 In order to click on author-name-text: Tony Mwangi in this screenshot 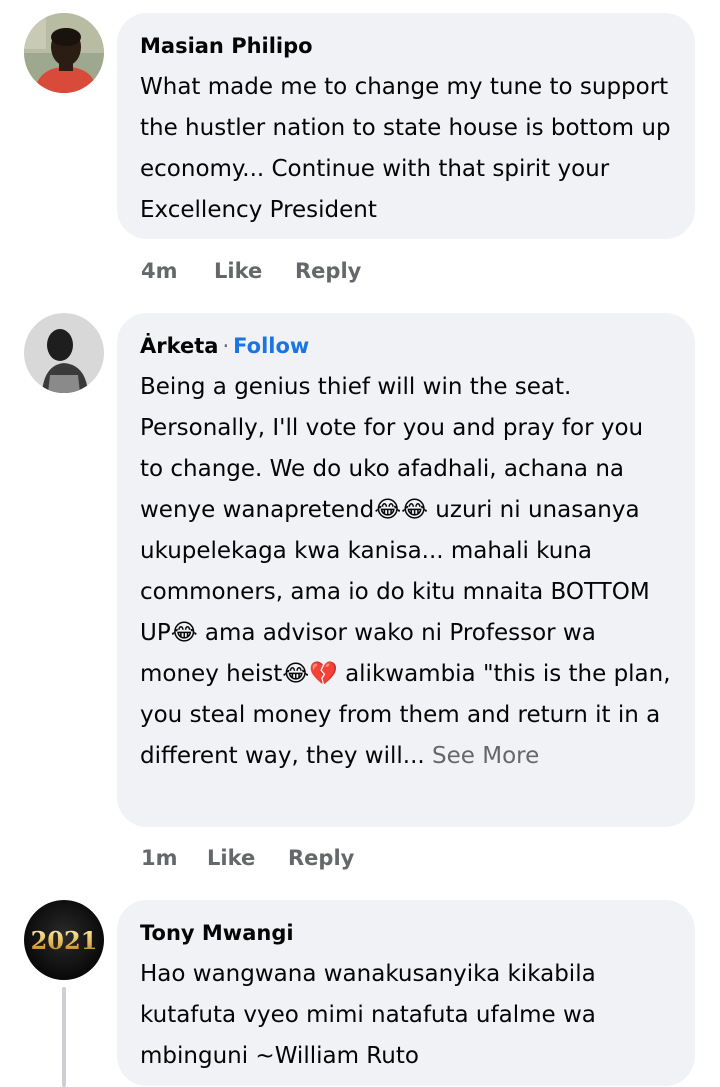, I will do `click(217, 933)`.